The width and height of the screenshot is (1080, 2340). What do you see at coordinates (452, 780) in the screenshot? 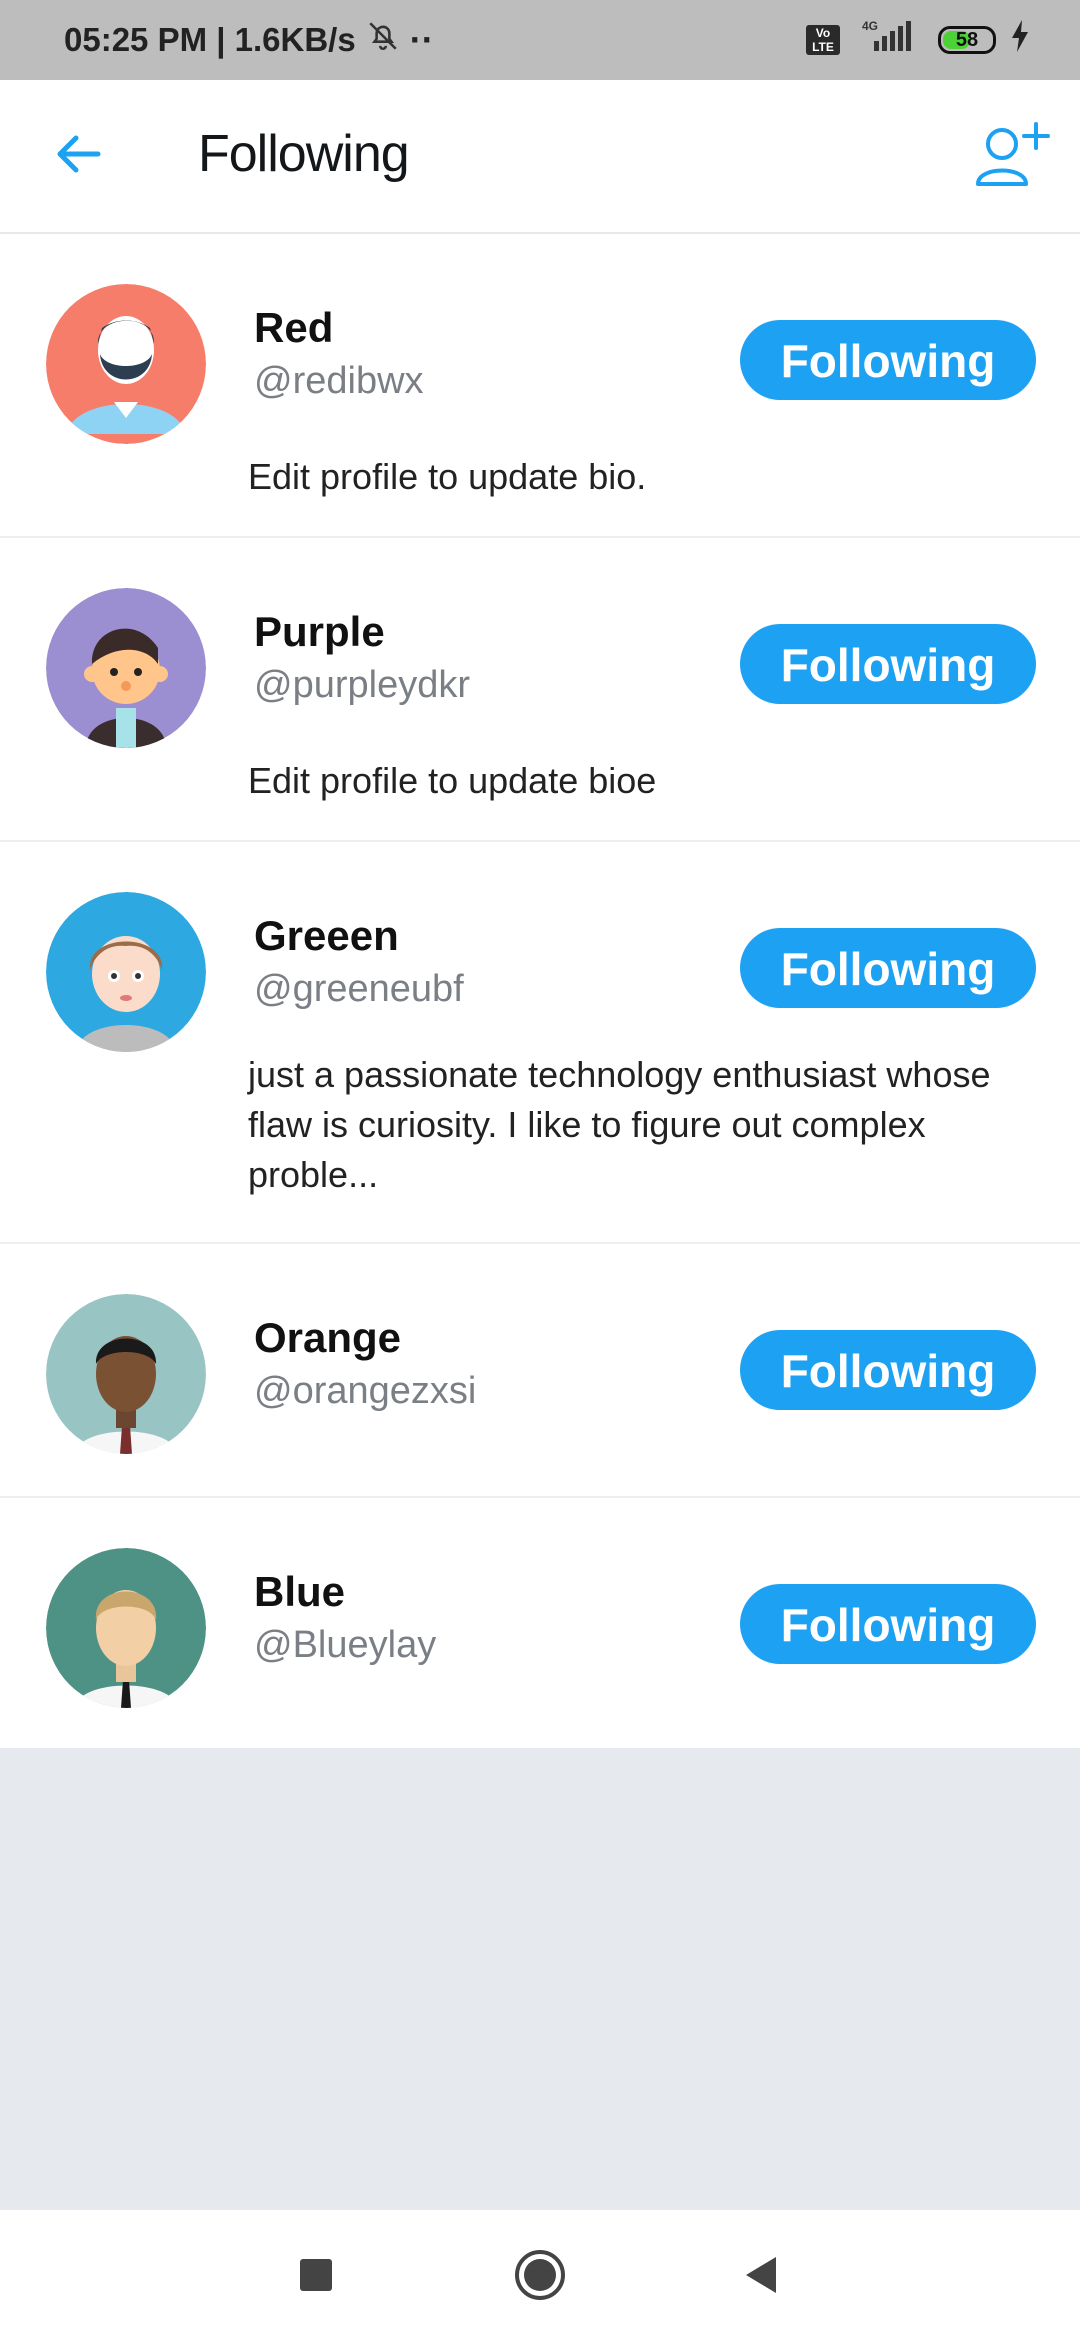
I see `user-bio: Edit profile to update bioe` at bounding box center [452, 780].